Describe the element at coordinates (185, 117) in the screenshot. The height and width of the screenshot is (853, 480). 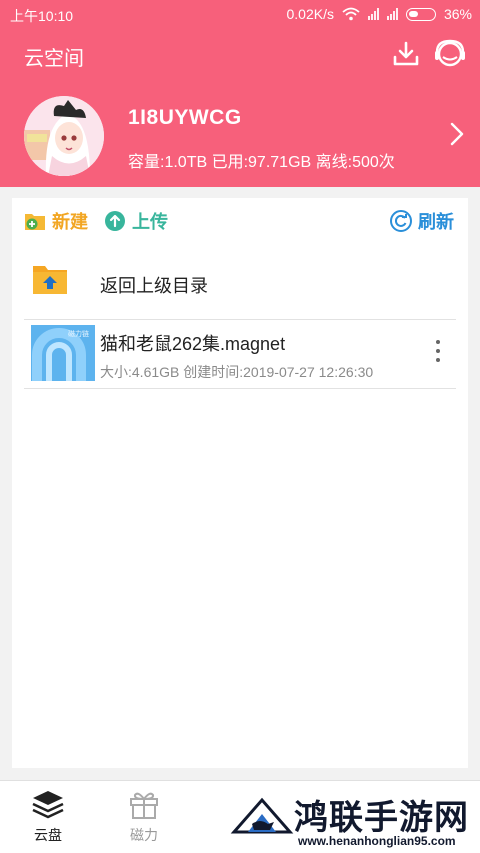
I see `username: 1I8UYWCG` at that location.